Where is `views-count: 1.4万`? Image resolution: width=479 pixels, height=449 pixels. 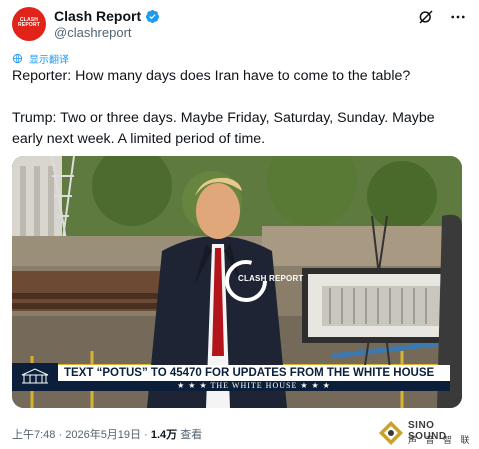 views-count: 1.4万 is located at coordinates (164, 435).